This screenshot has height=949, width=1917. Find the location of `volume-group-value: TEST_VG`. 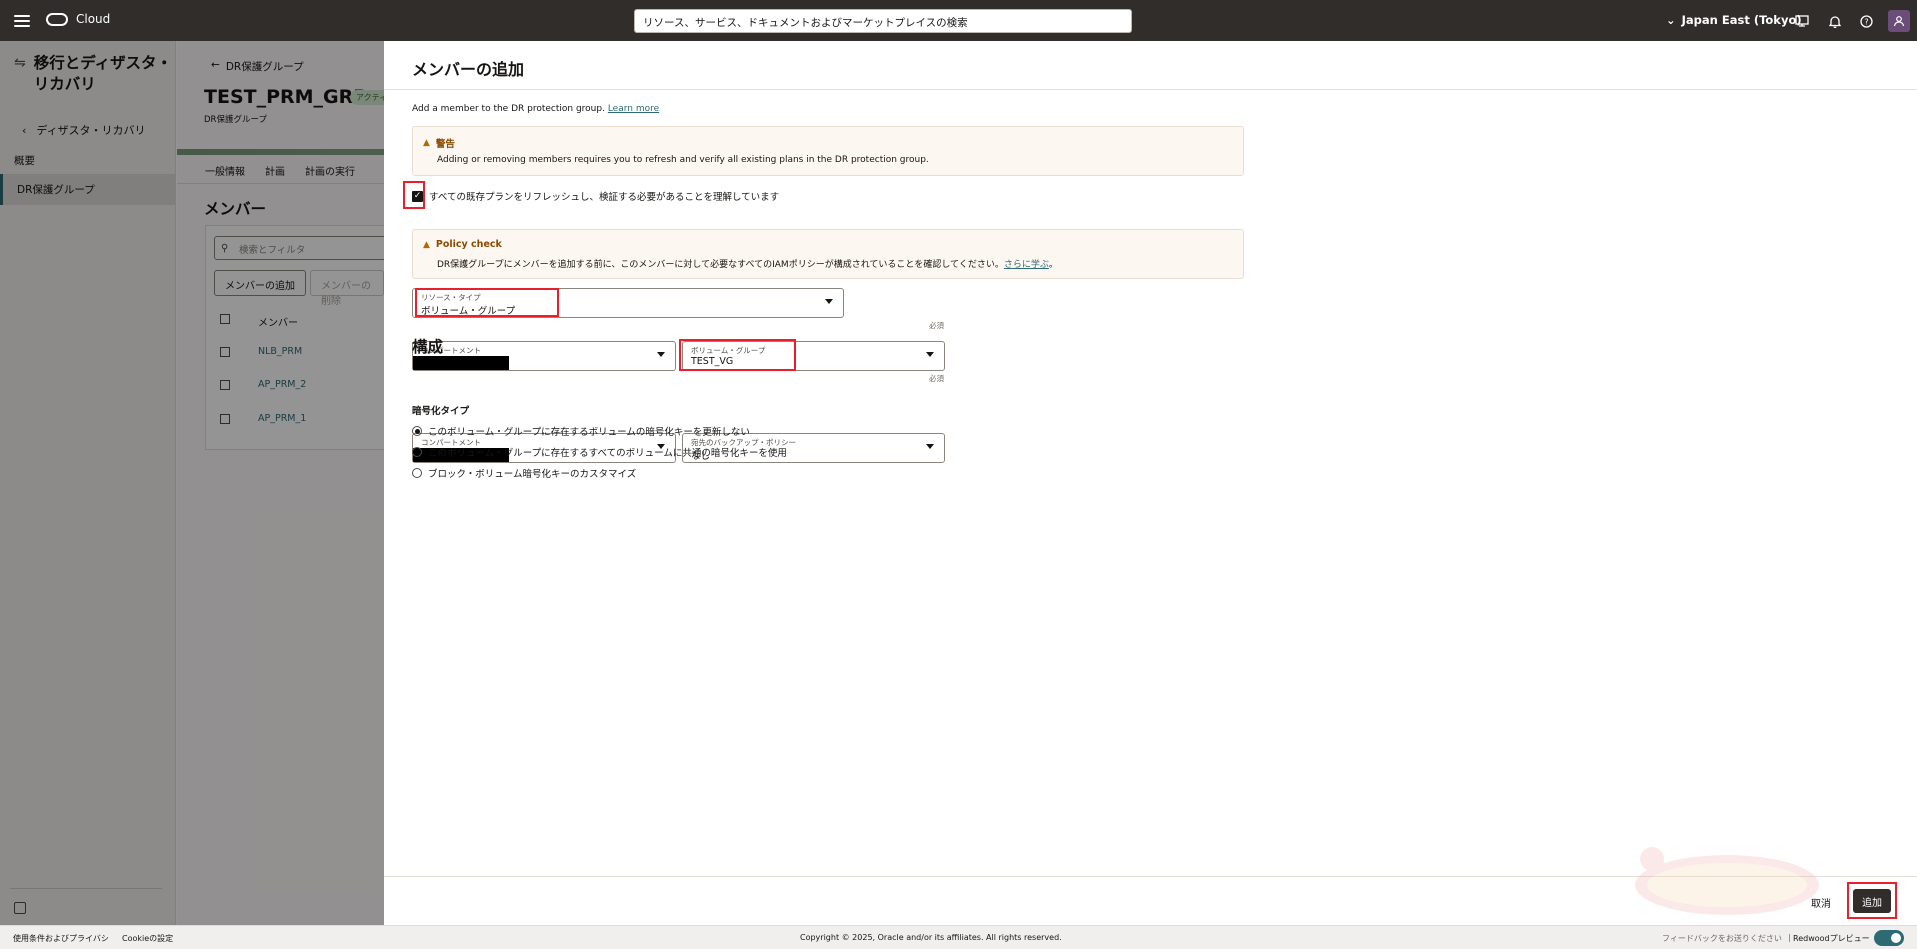

volume-group-value: TEST_VG is located at coordinates (712, 361).